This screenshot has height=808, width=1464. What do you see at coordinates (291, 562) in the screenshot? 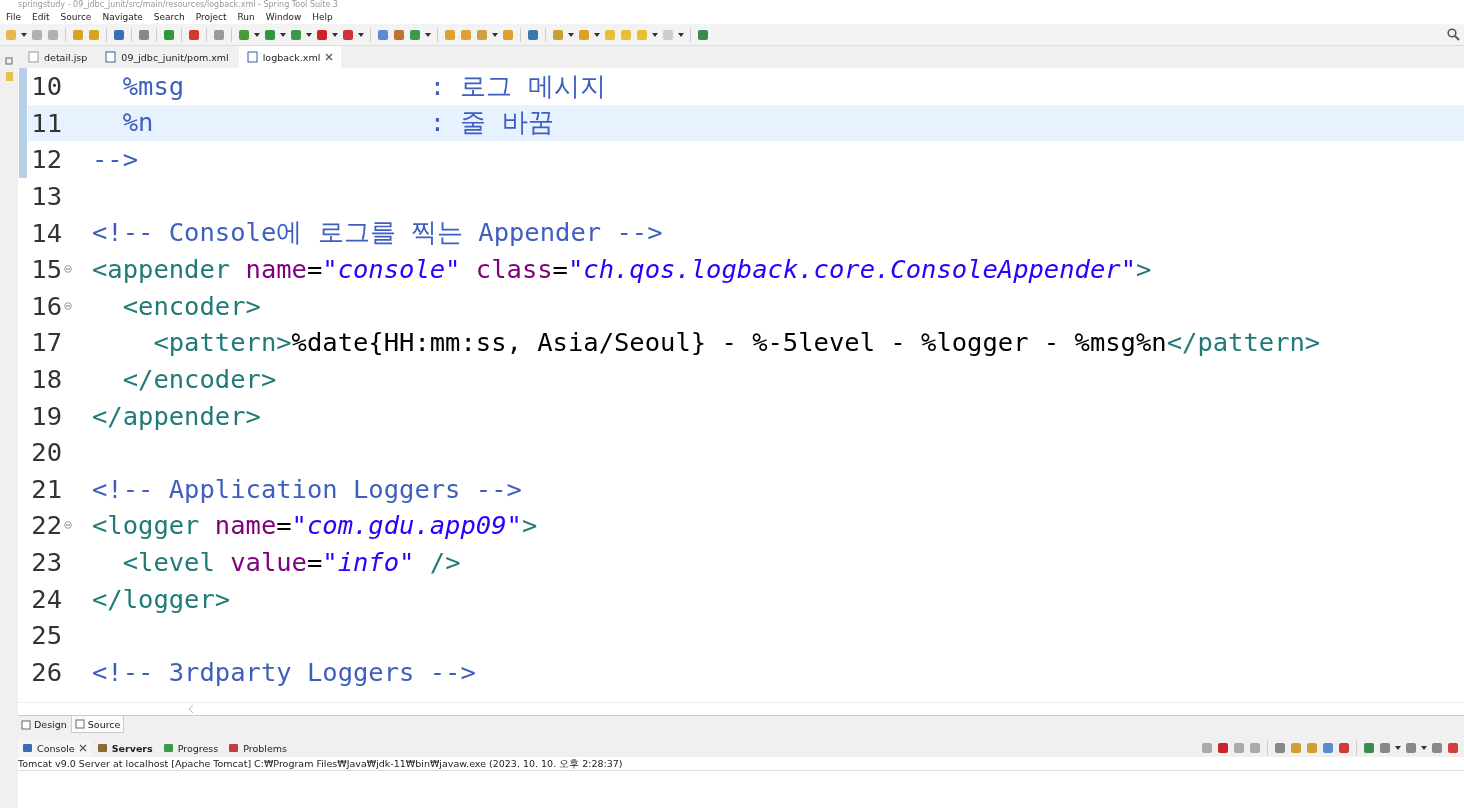
I see `code-line: <level value="info" />` at bounding box center [291, 562].